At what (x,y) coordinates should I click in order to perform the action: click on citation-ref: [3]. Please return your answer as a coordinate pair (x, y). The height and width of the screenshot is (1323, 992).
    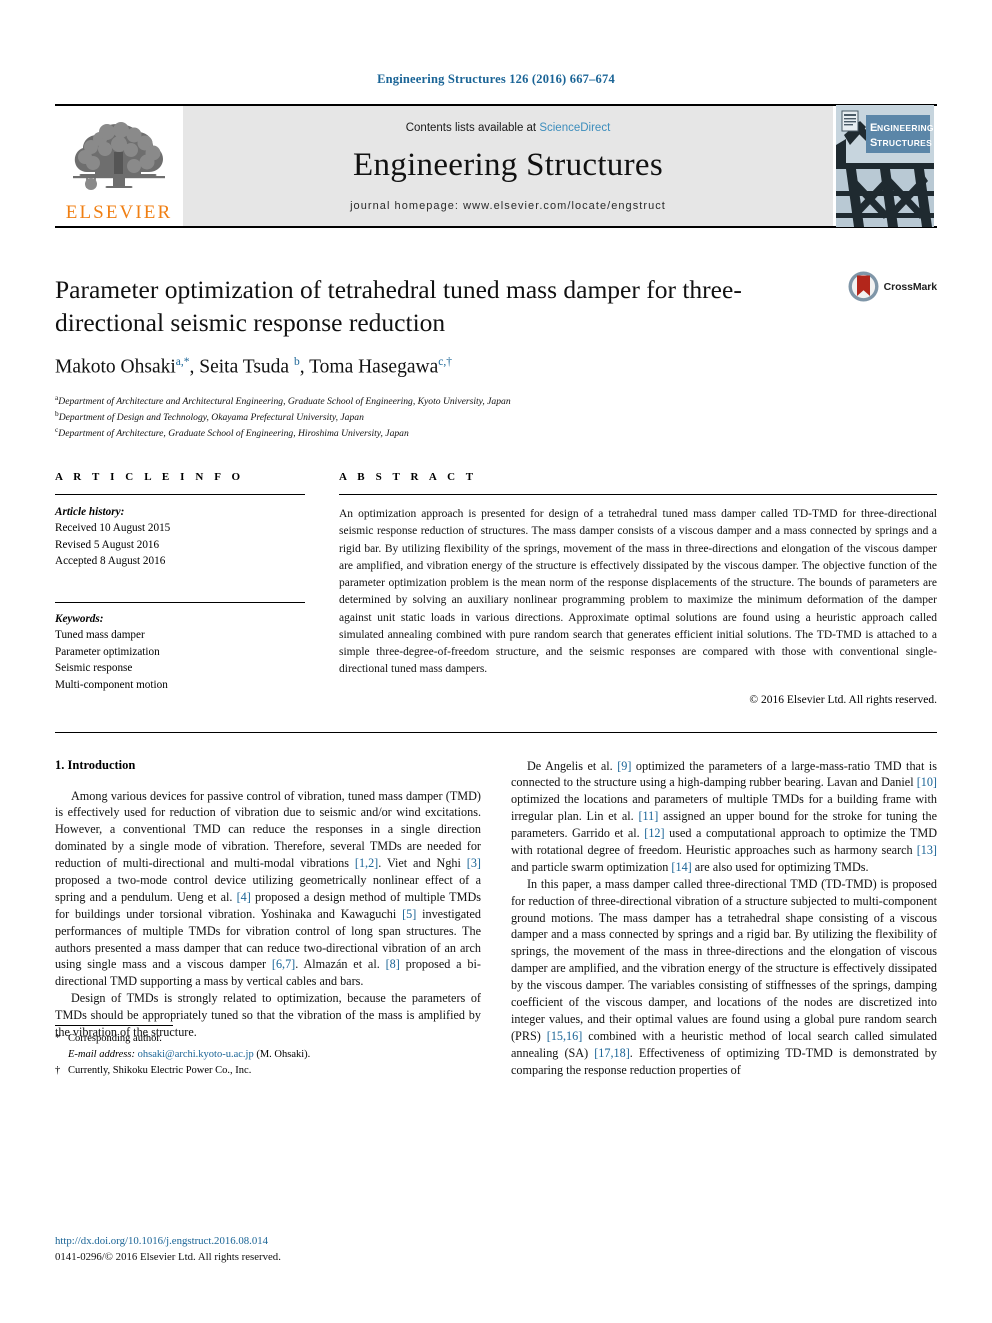
    Looking at the image, I should click on (474, 863).